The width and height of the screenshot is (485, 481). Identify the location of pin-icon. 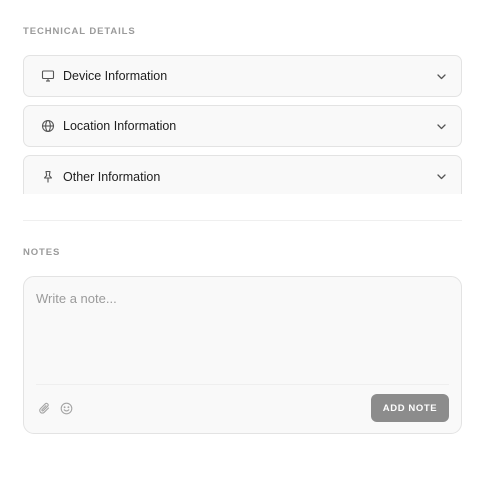
(47, 176).